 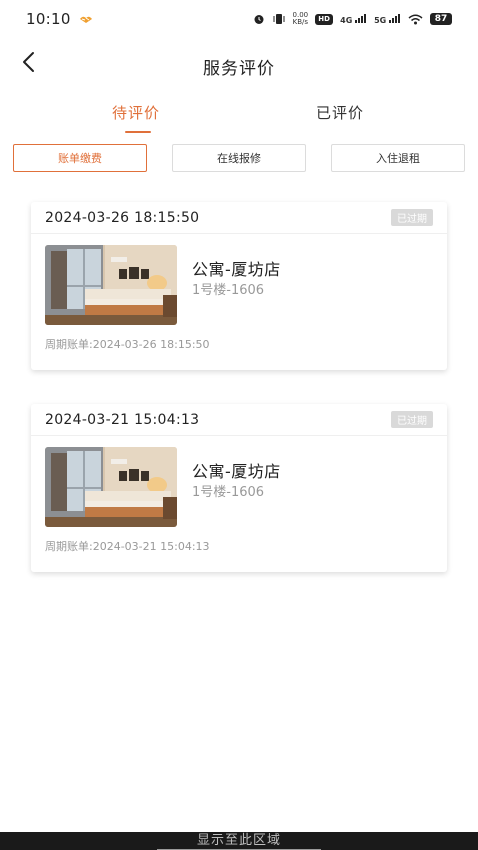 I want to click on nav-bar: 服务评价, so click(x=239, y=66).